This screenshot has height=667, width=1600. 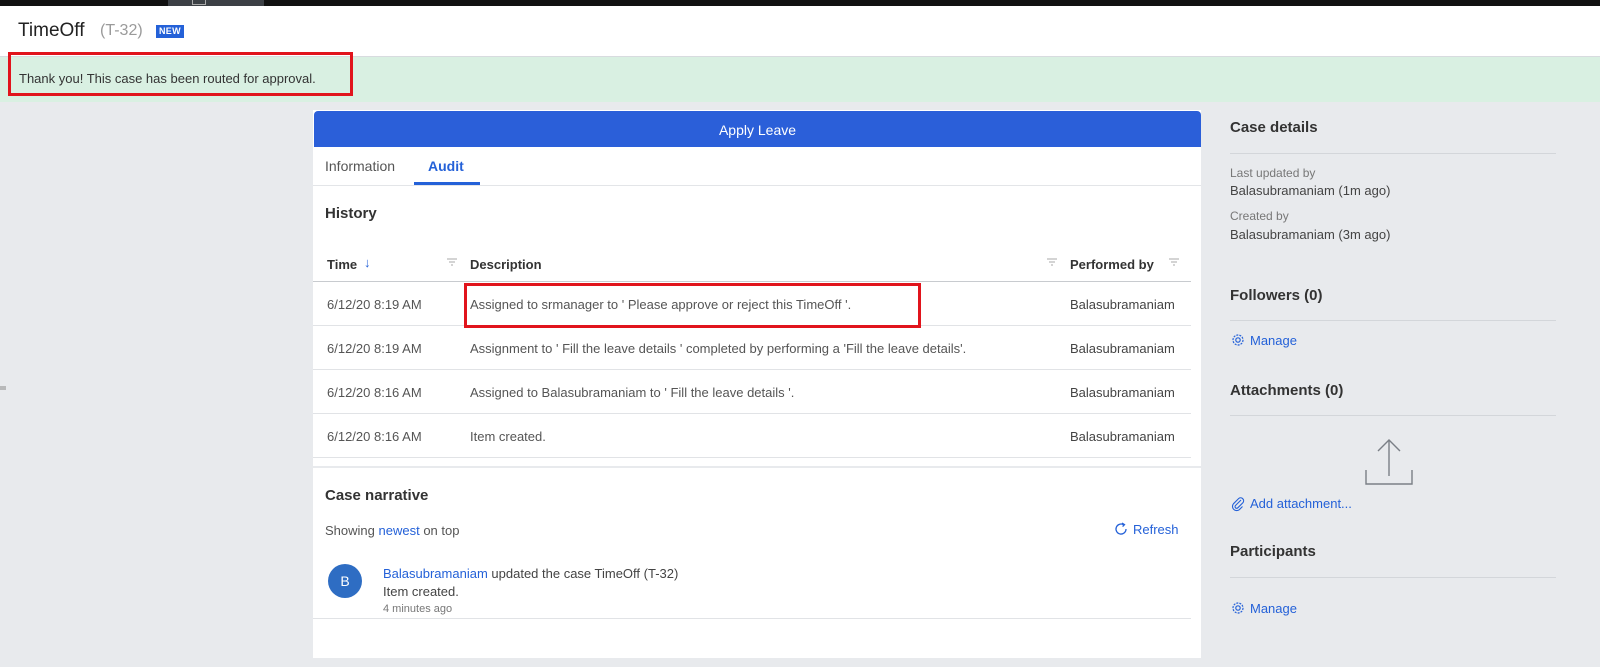 I want to click on history-heading: History, so click(x=351, y=213).